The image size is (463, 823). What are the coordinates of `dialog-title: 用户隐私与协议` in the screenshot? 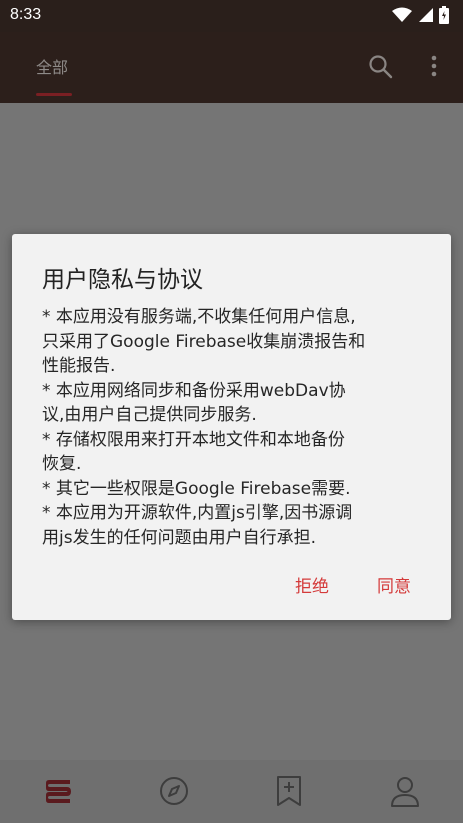 It's located at (122, 280).